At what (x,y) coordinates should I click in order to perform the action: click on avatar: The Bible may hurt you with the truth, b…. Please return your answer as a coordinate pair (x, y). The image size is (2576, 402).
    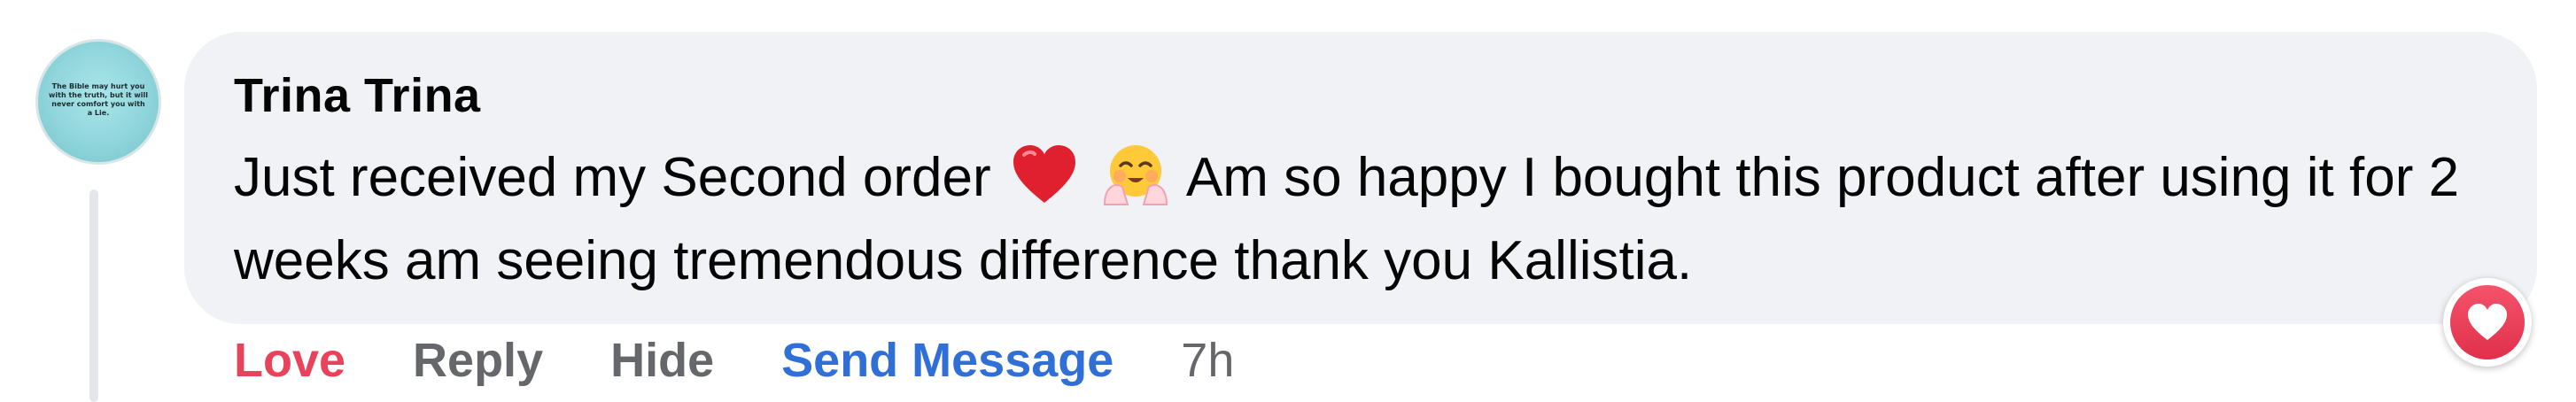
    Looking at the image, I should click on (98, 102).